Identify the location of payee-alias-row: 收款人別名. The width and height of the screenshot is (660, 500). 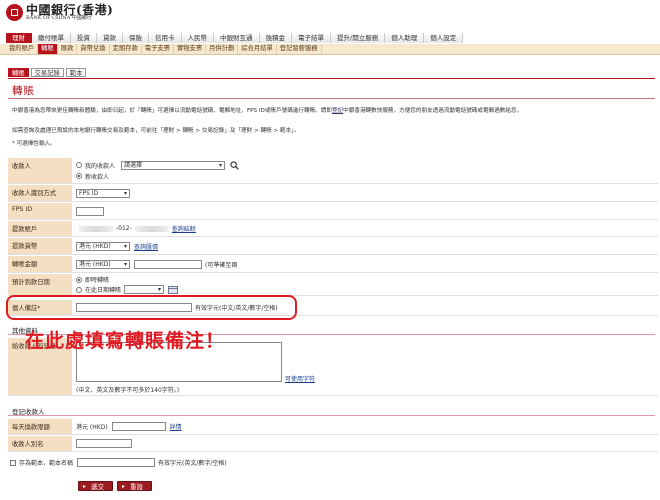
(333, 444).